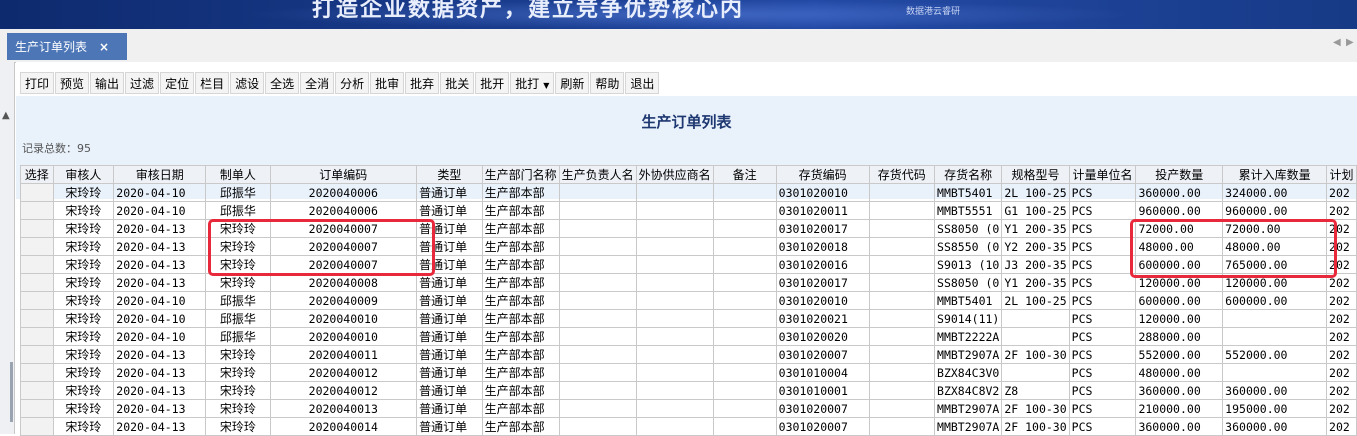 Image resolution: width=1357 pixels, height=436 pixels. What do you see at coordinates (968, 246) in the screenshot?
I see `table-cell: SS8550 (0` at bounding box center [968, 246].